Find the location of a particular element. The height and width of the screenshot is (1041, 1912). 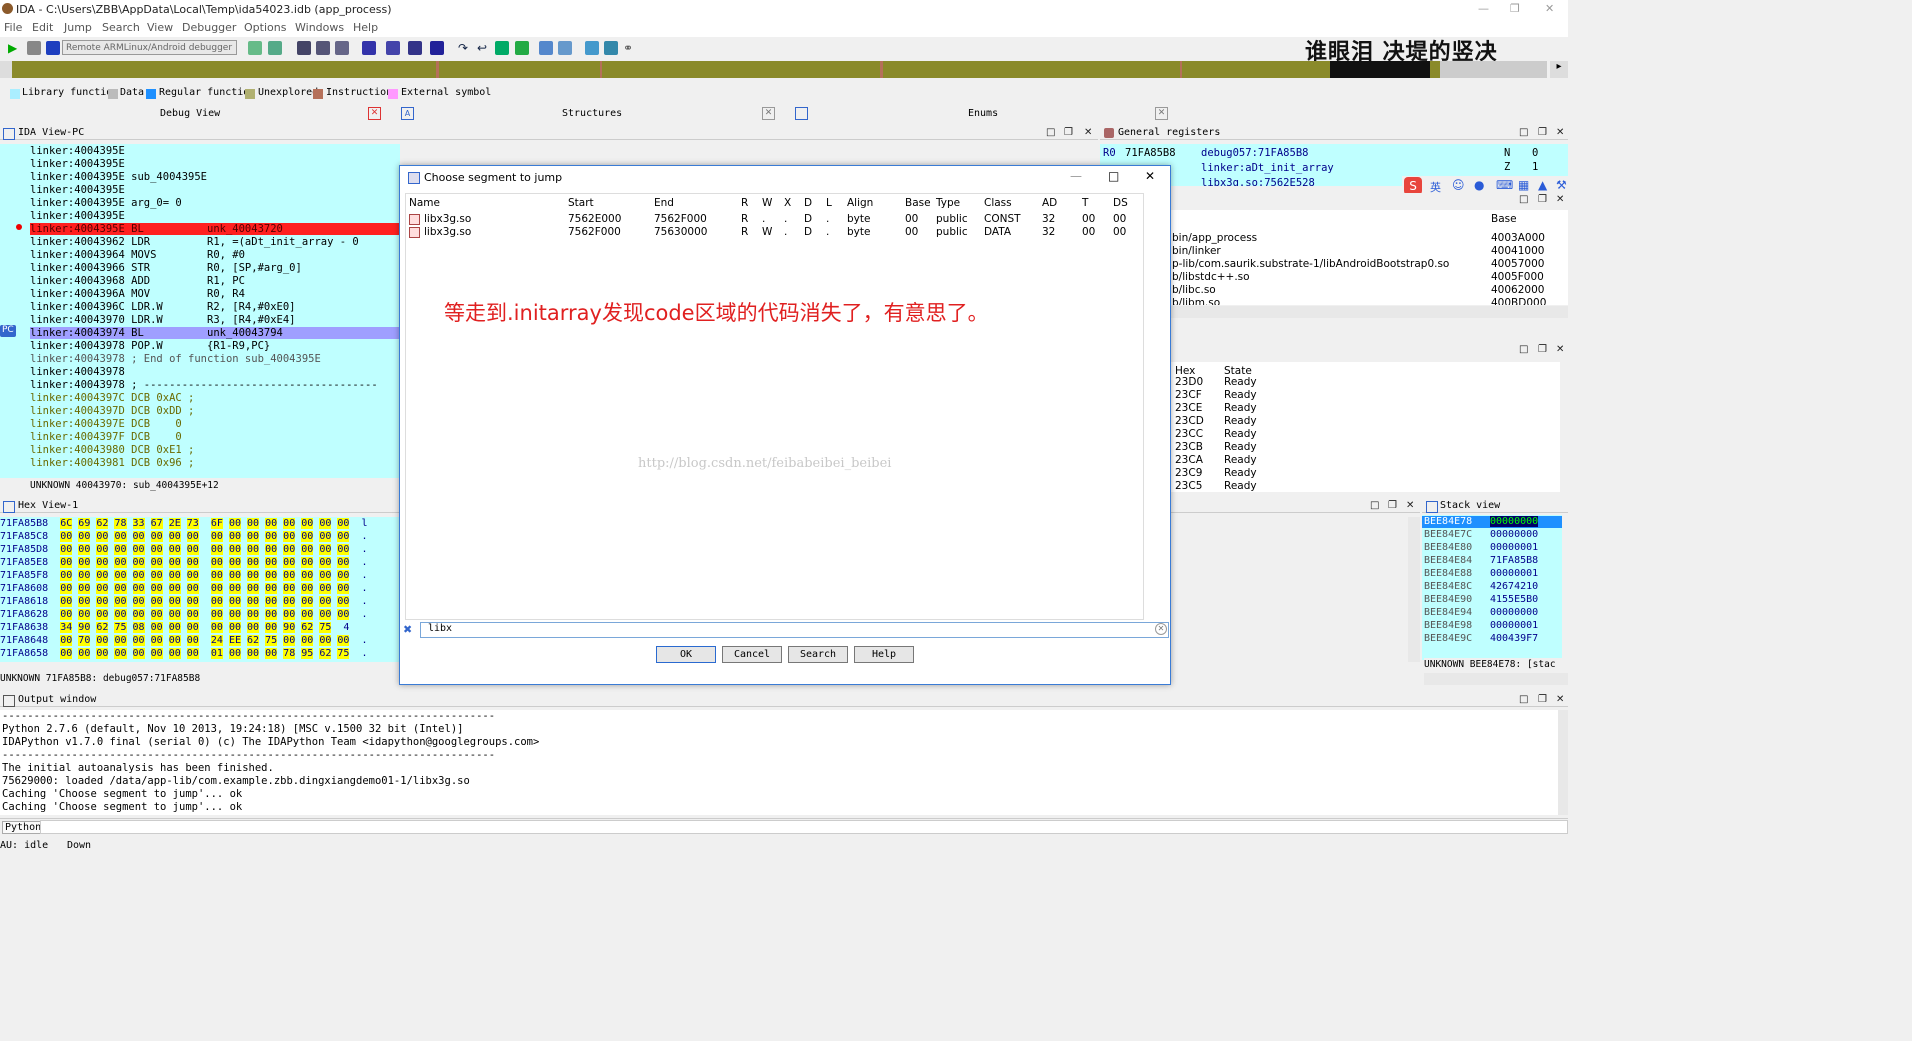

stack-address: BEE84E90 is located at coordinates (1448, 599).